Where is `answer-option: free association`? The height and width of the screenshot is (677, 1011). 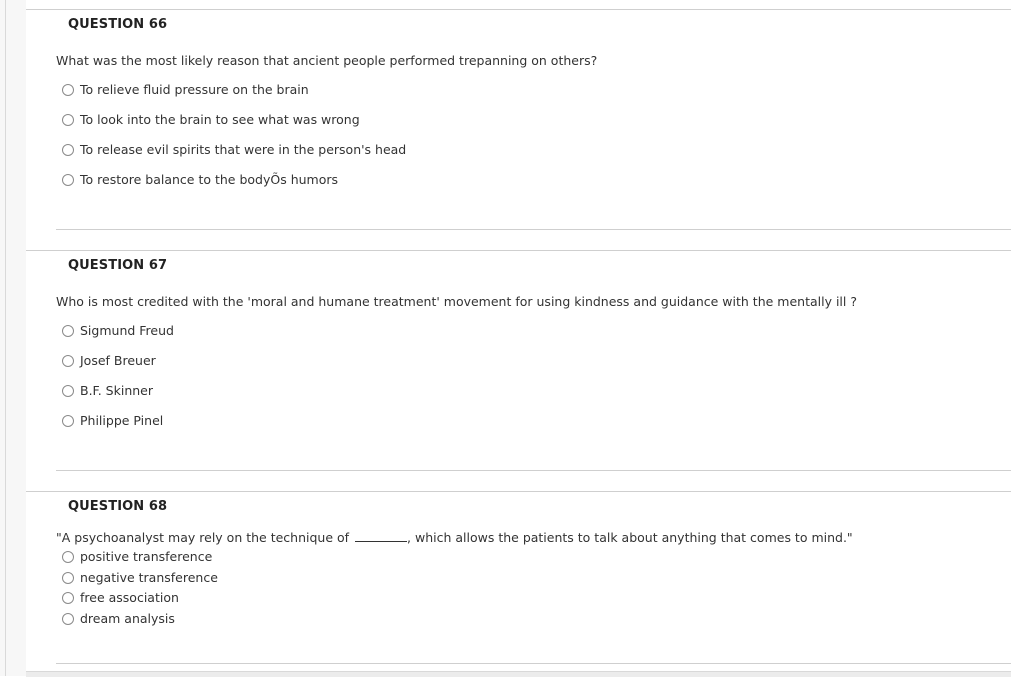 answer-option: free association is located at coordinates (120, 597).